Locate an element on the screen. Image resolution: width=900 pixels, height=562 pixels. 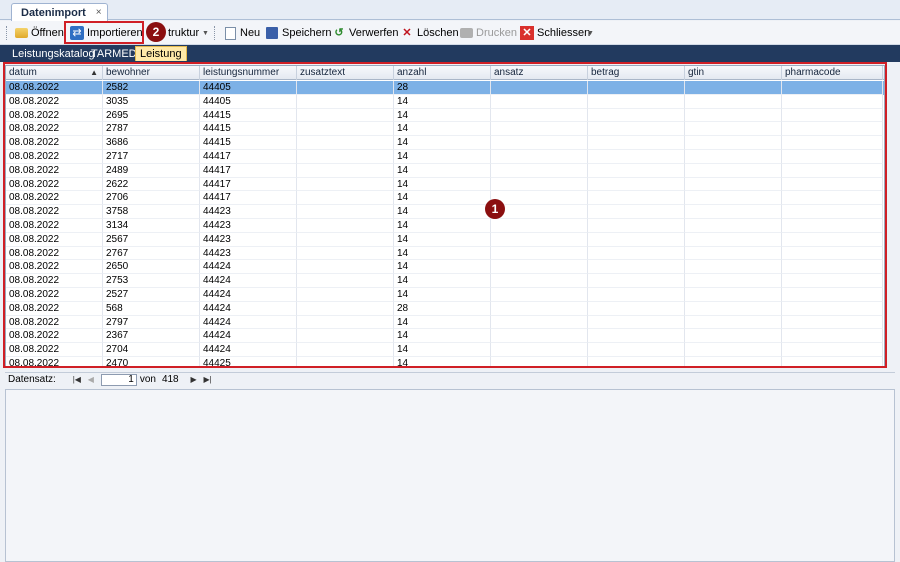
tab-tarmed: TARMED is located at coordinates (114, 53).